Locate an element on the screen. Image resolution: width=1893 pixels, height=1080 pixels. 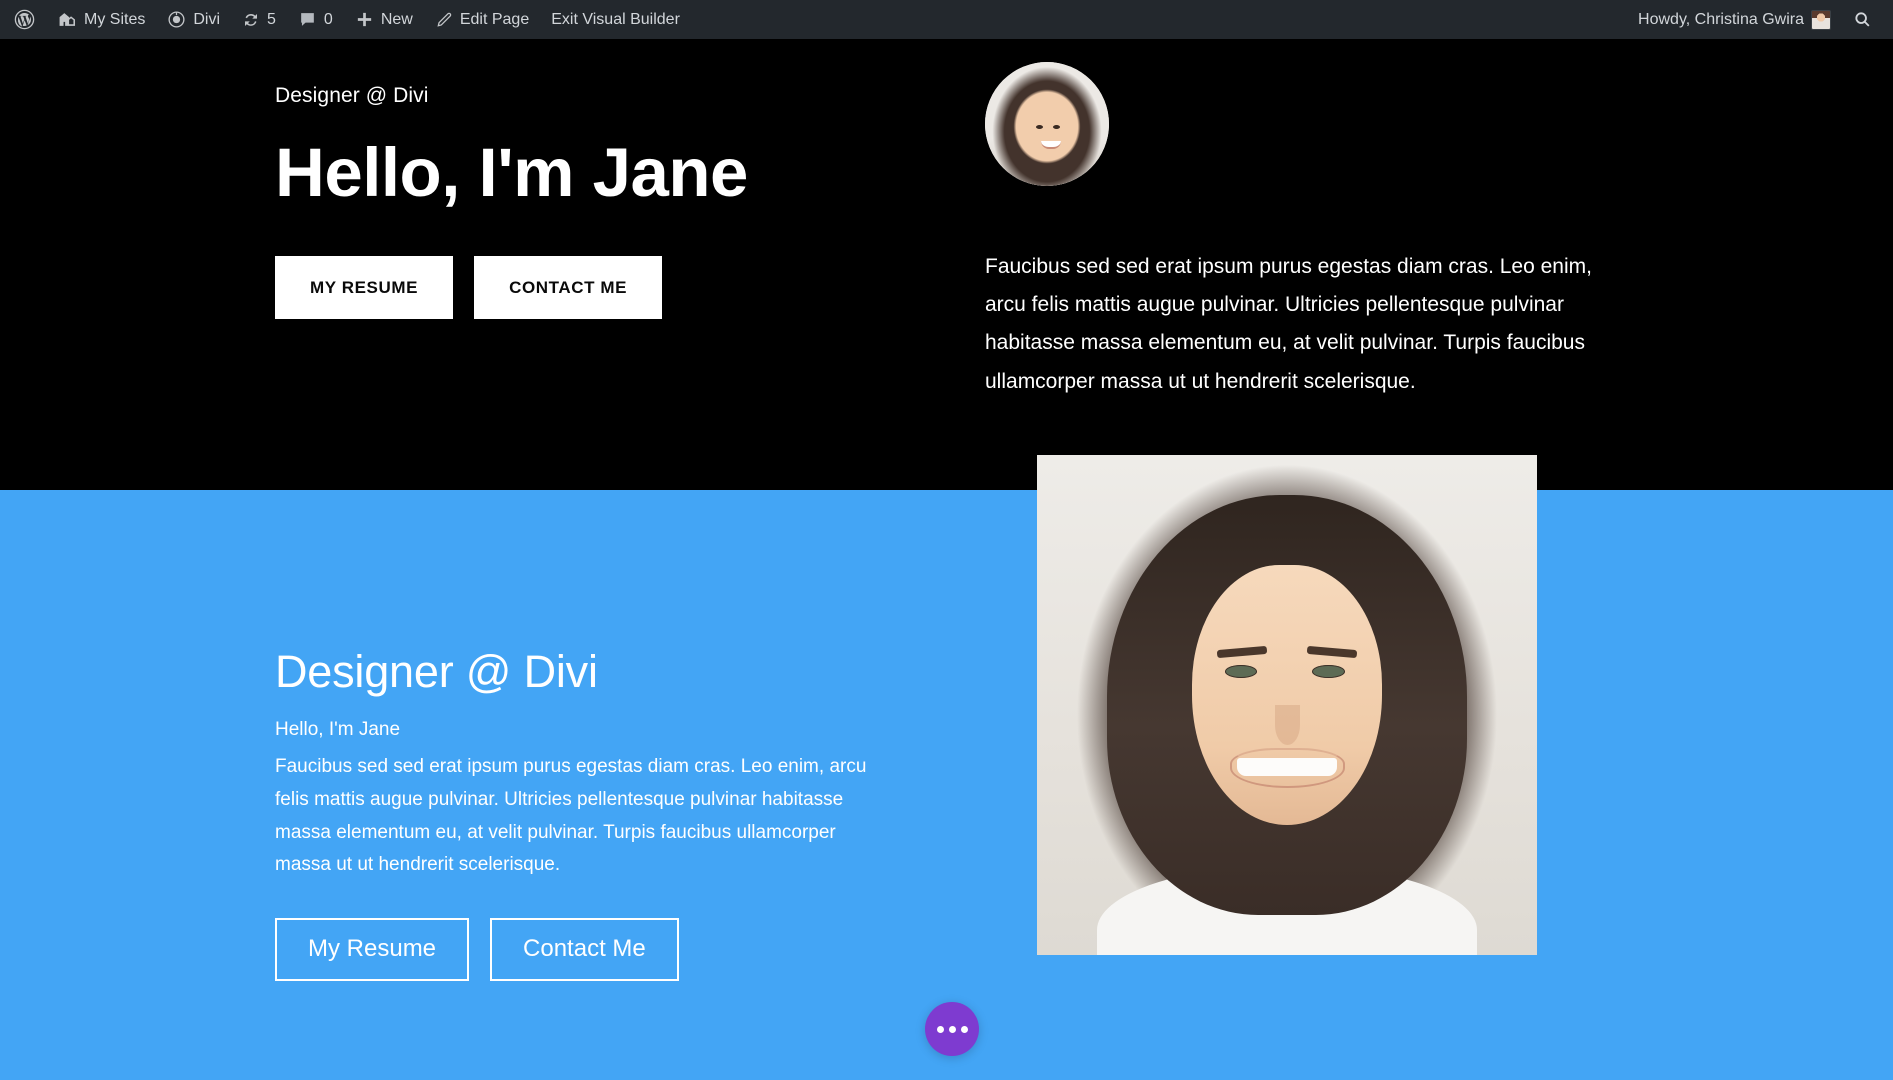
avatar-face-shape is located at coordinates (1047, 124).